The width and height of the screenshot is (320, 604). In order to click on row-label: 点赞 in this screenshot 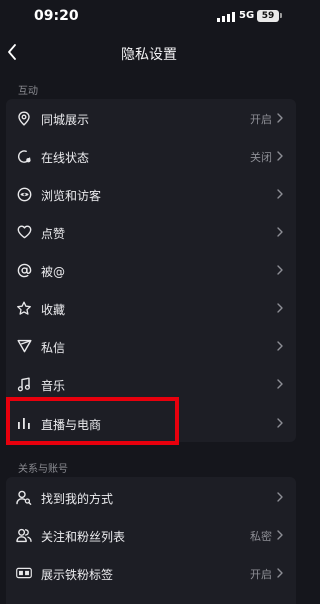, I will do `click(53, 234)`.